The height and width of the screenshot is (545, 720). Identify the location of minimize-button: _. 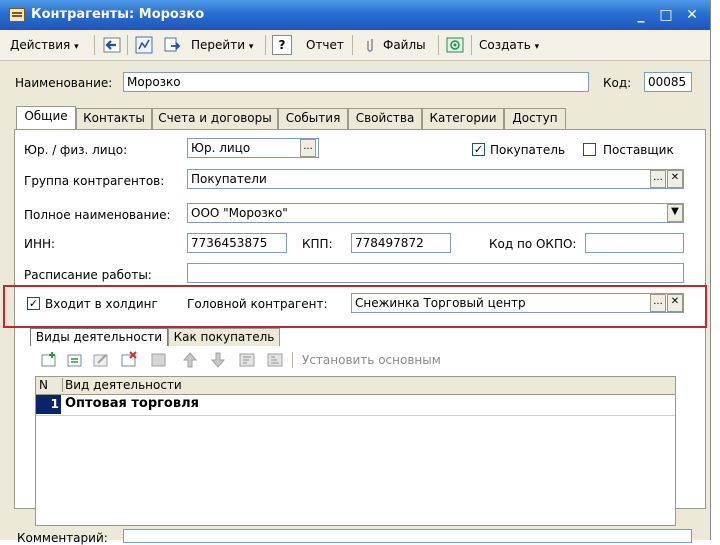
(641, 15).